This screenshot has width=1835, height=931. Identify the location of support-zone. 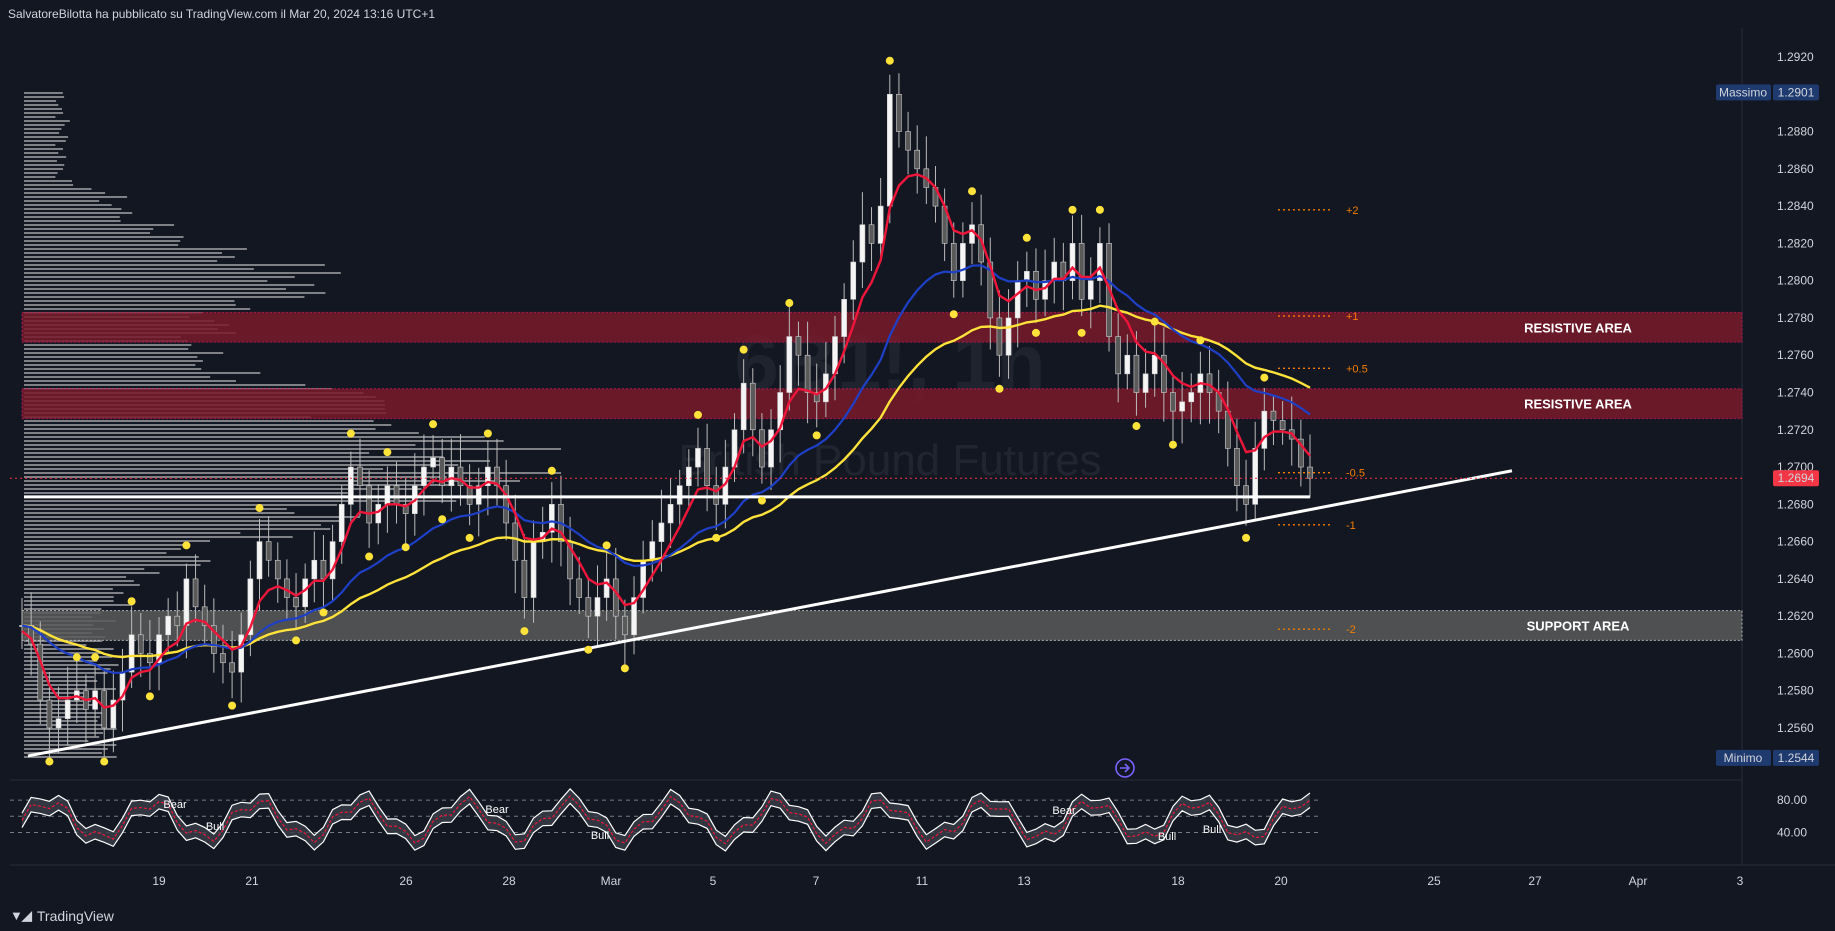
(882, 625).